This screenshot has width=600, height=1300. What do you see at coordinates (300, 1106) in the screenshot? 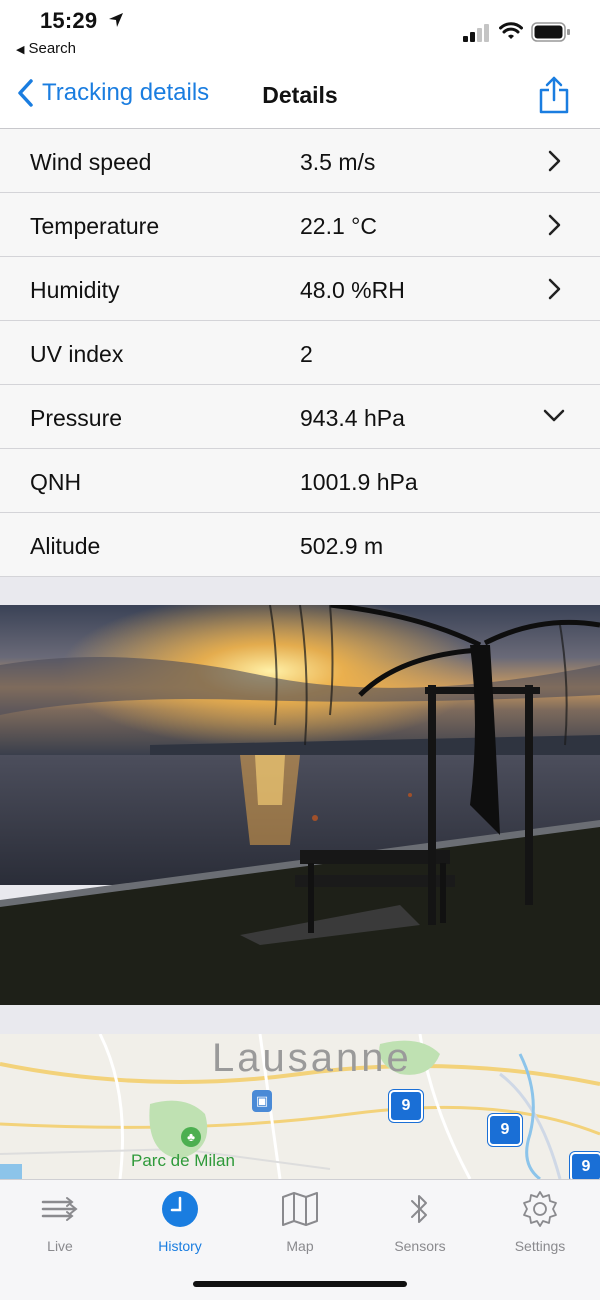
I see `map-preview: Lausanne ▣ ♣ Parc de Milan 9 9 9` at bounding box center [300, 1106].